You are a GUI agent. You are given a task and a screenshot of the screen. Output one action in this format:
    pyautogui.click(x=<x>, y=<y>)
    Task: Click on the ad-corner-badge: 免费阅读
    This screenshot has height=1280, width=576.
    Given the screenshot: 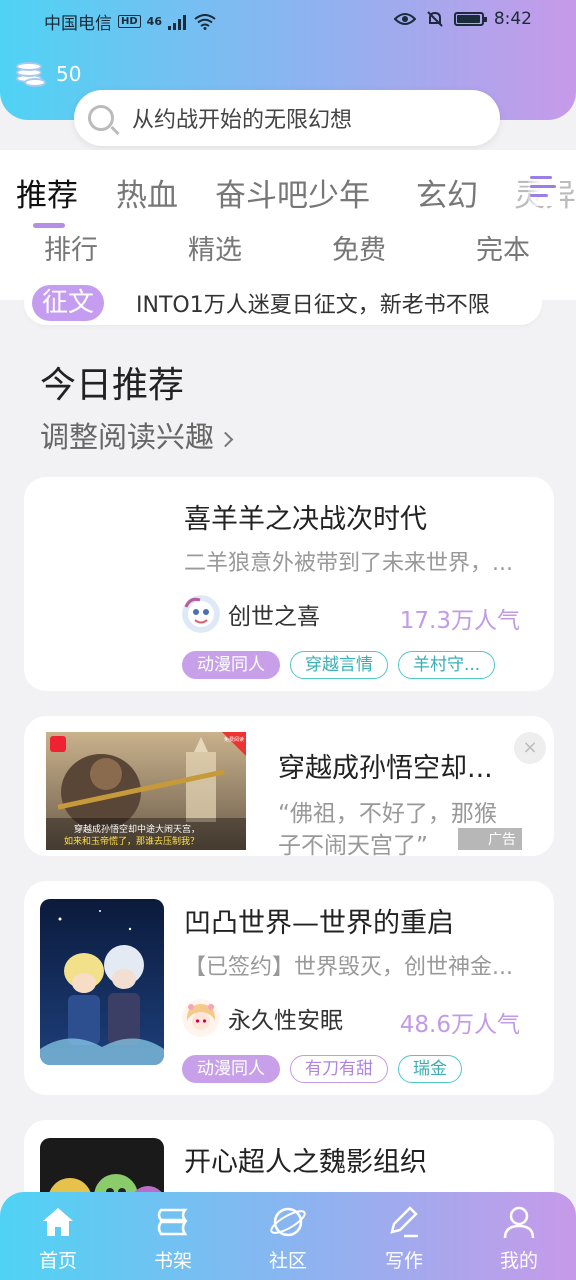 What is the action you would take?
    pyautogui.click(x=234, y=739)
    